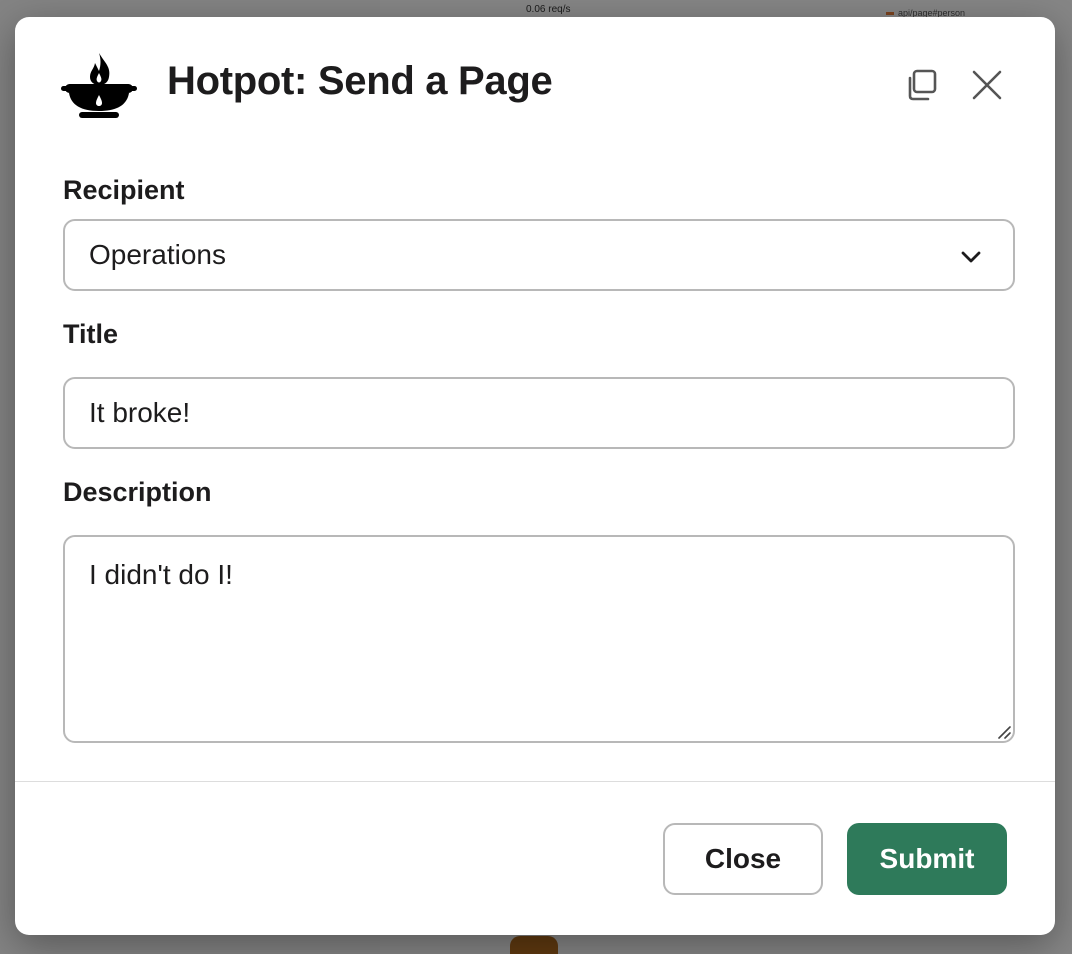 The width and height of the screenshot is (1072, 954). What do you see at coordinates (124, 190) in the screenshot?
I see `recipient-label: Recipient` at bounding box center [124, 190].